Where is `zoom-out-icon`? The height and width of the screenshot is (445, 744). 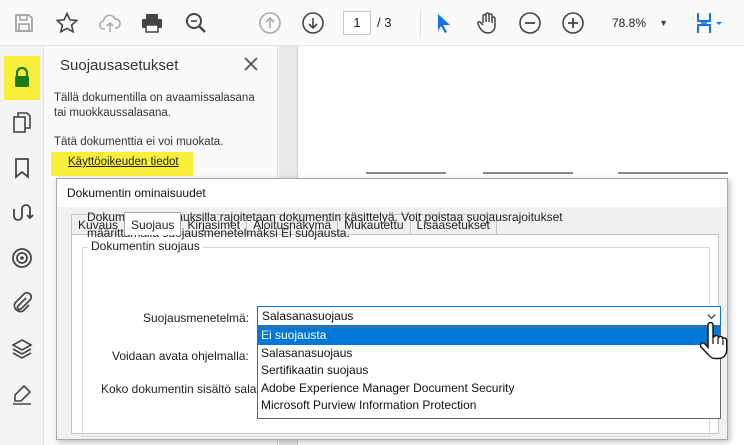 zoom-out-icon is located at coordinates (530, 23).